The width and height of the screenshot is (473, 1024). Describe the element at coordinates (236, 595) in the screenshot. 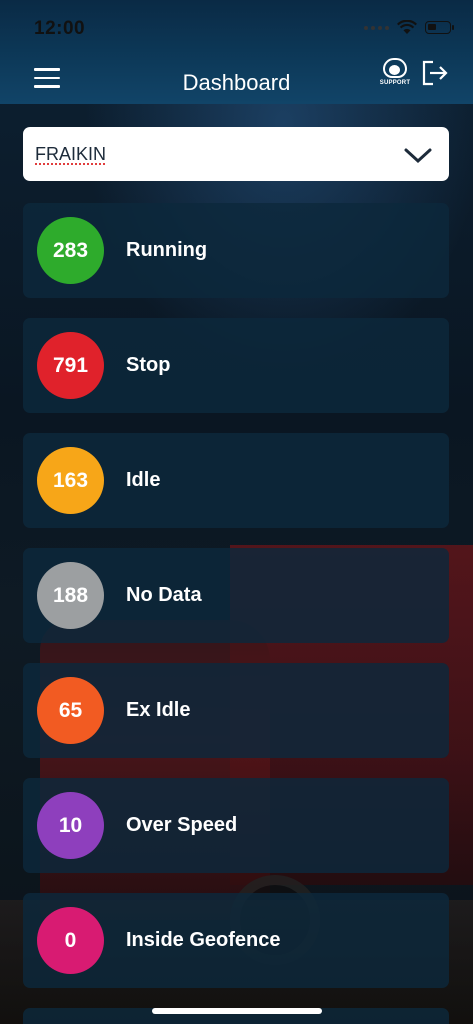

I see `status-card-no-data: 188 No Data` at that location.